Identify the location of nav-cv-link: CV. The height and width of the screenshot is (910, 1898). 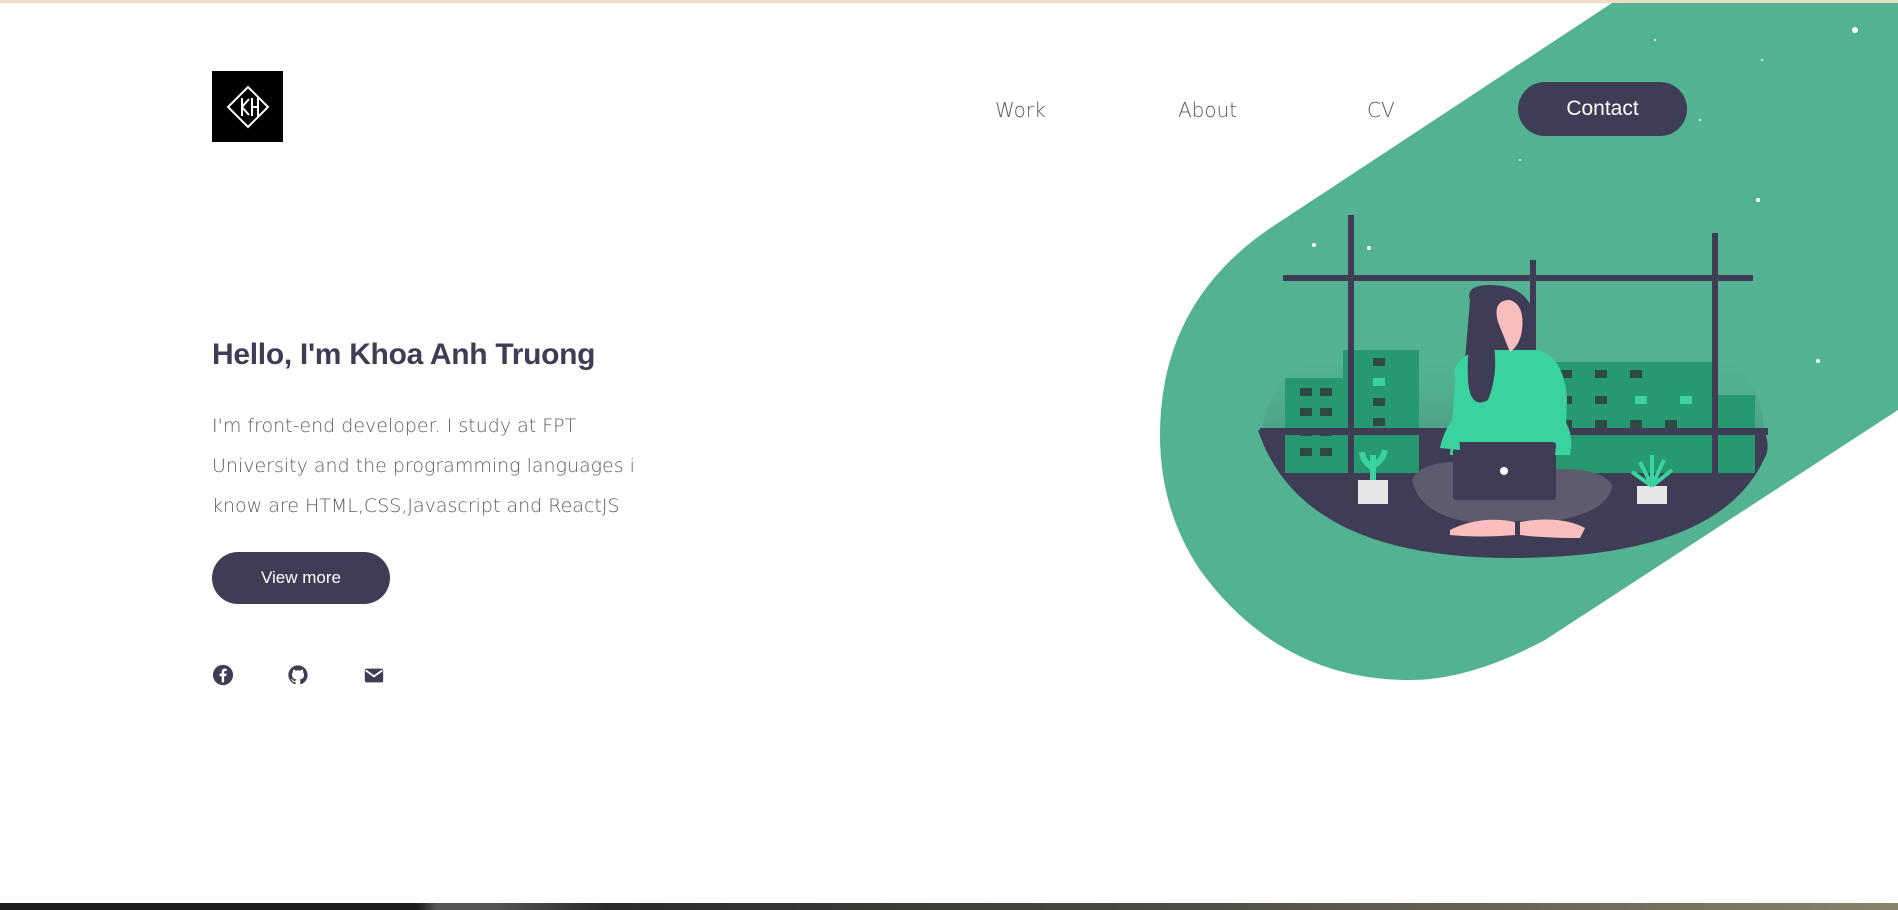
(1381, 110).